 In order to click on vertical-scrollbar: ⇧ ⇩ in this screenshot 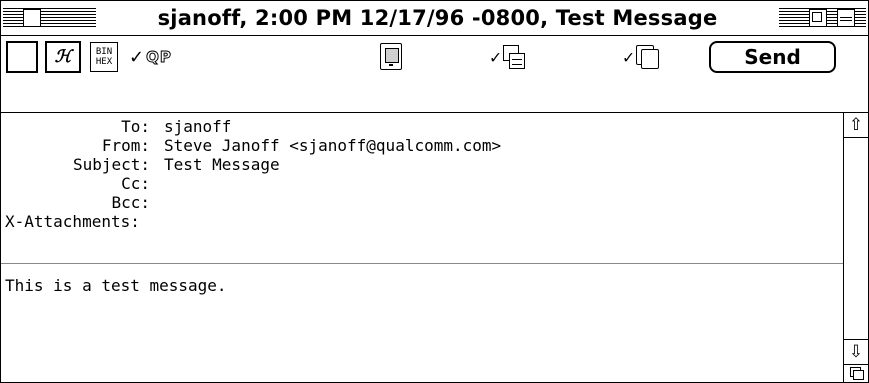, I will do `click(855, 247)`.